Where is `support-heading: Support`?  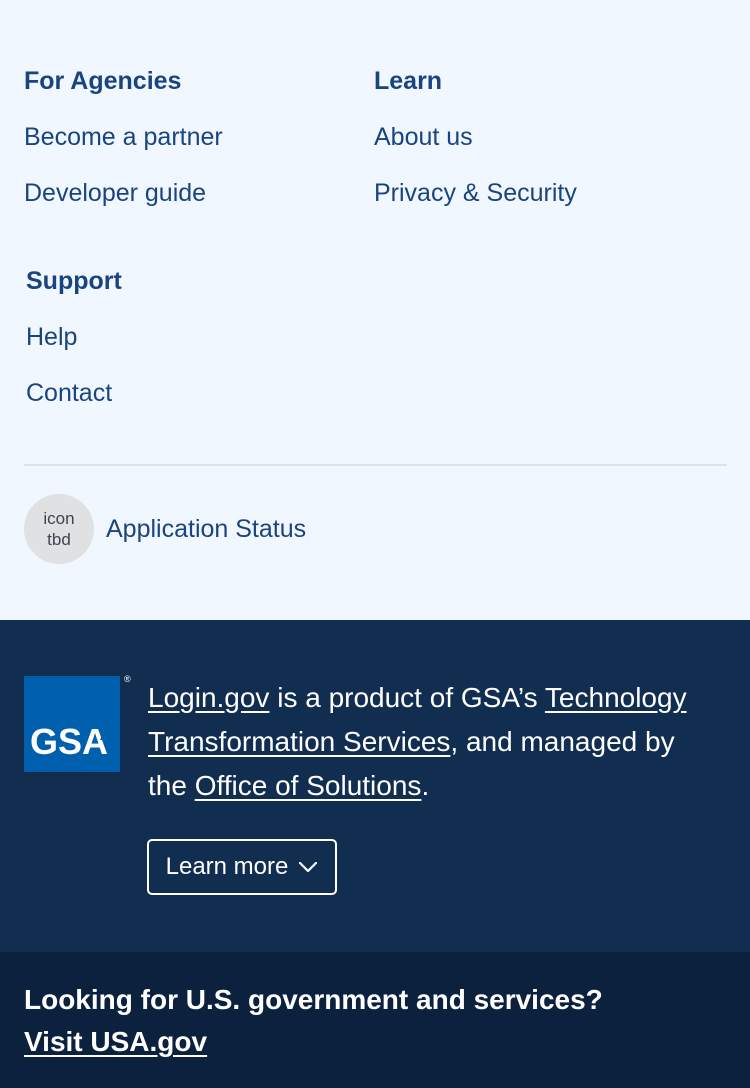 support-heading: Support is located at coordinates (74, 281).